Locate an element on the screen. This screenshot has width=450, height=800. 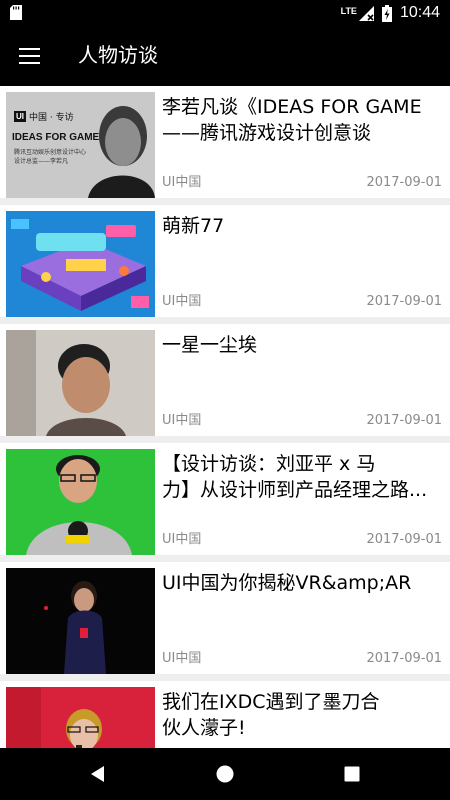
network-type-label: LTE is located at coordinates (348, 11).